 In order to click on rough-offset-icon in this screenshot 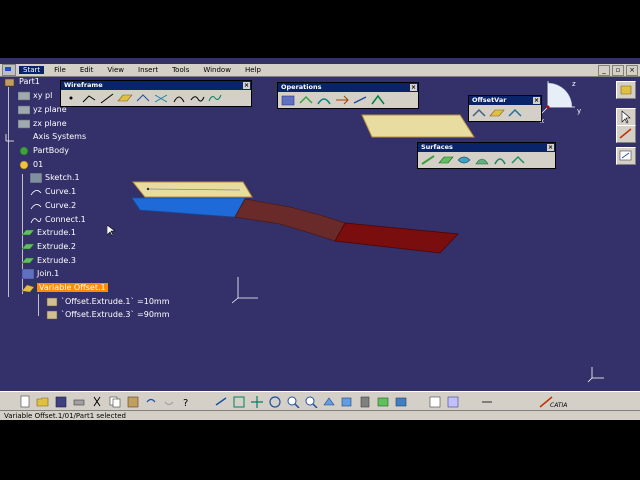, I will do `click(515, 113)`.